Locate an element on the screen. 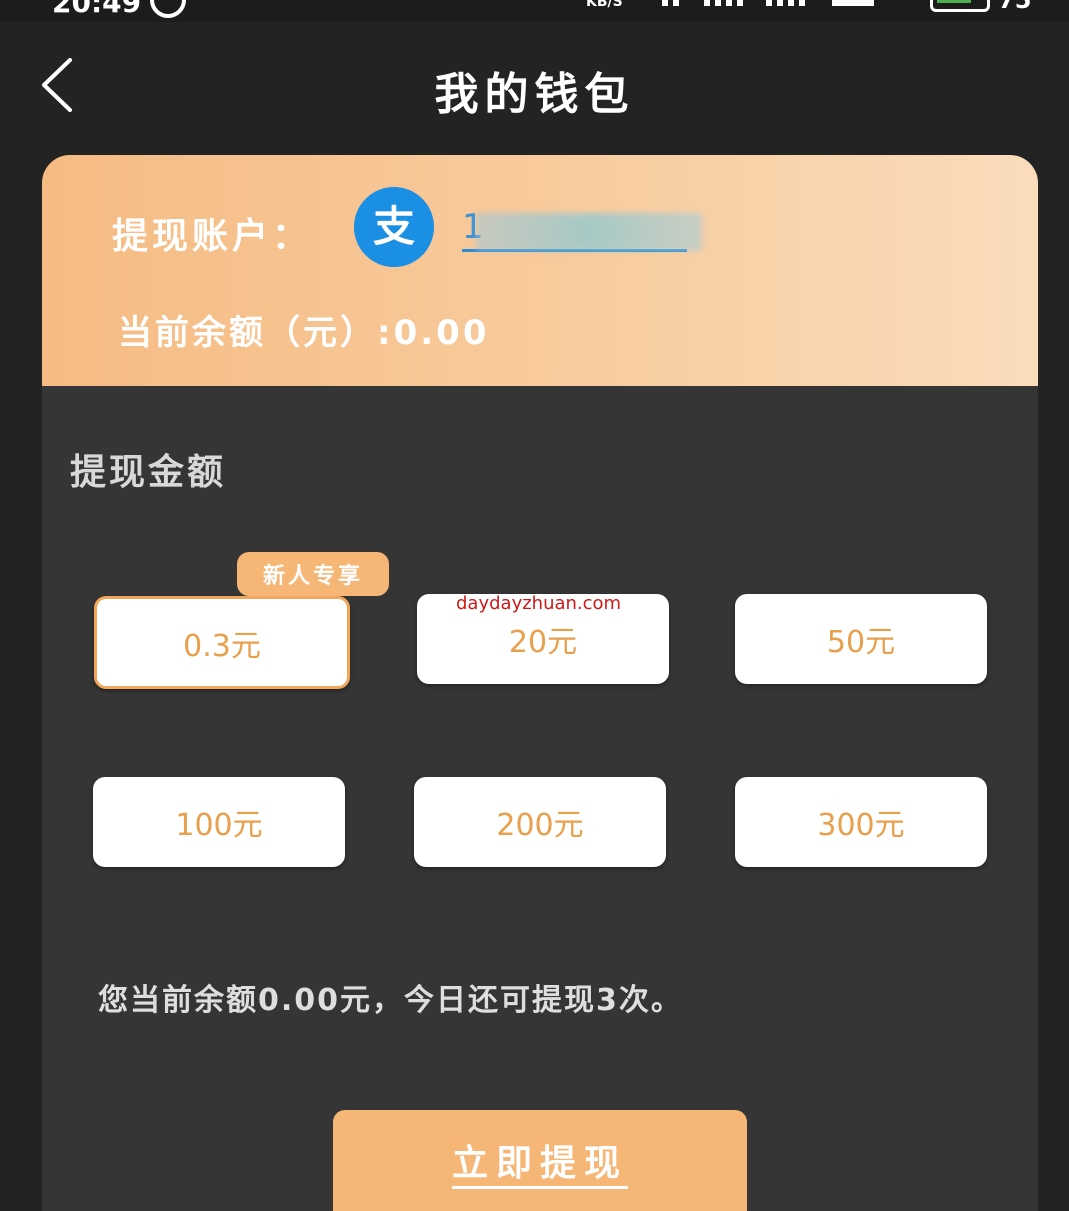  current-balance: 当前余额（元）:0.00 is located at coordinates (304, 333).